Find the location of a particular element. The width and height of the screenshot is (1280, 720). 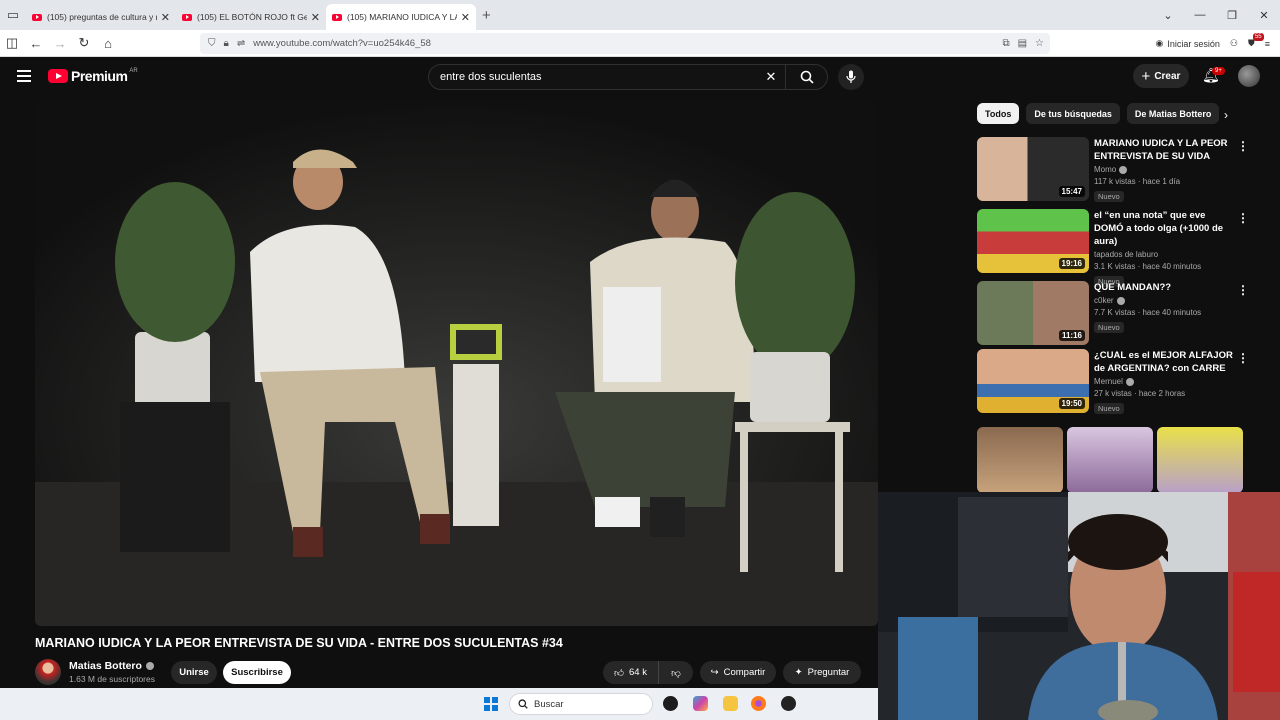

recommendation-channel: Momo is located at coordinates (1105, 169).